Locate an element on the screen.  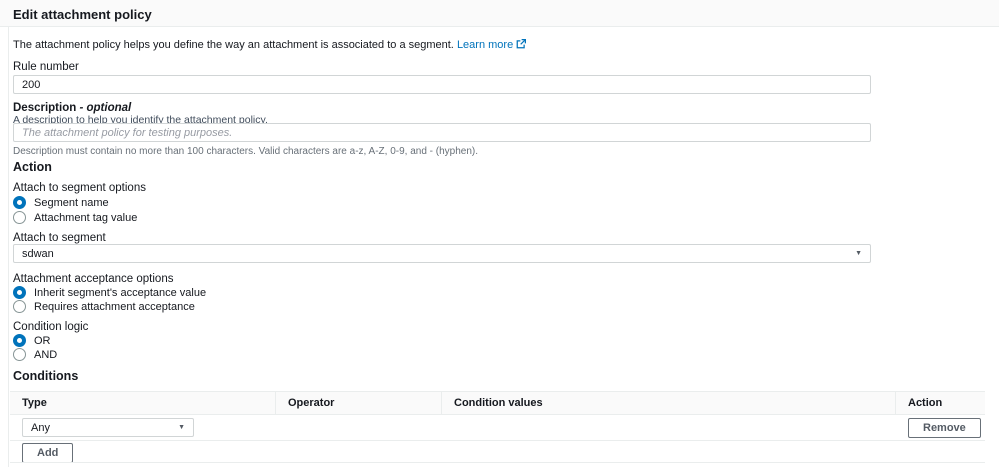
condition-logic-label: Condition logic is located at coordinates (51, 327).